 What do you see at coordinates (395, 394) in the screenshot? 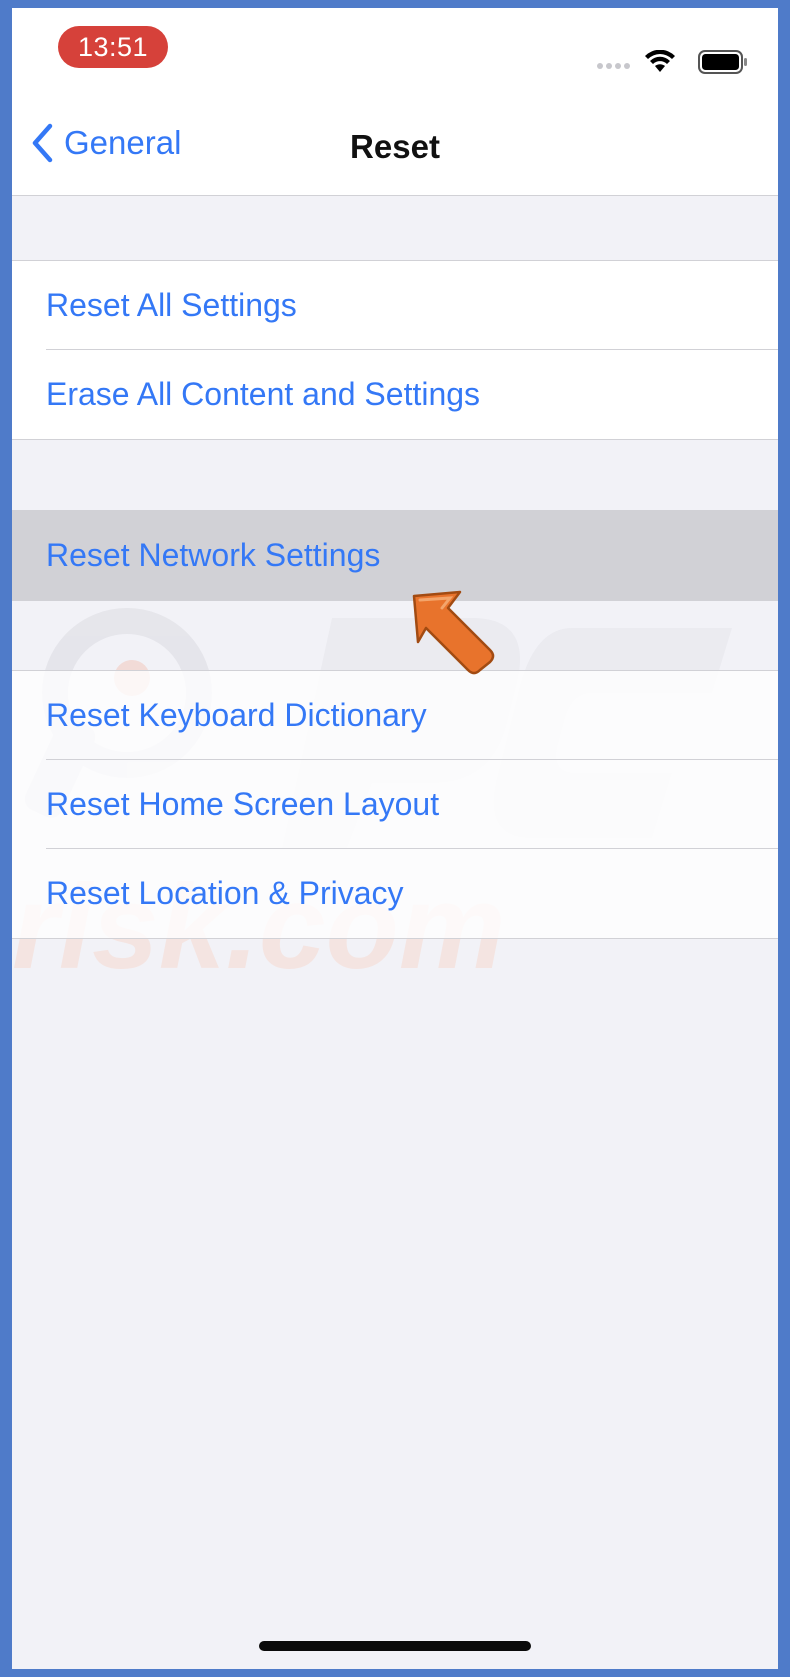
I see `erase-all-content-row: Erase All Content and Settings` at bounding box center [395, 394].